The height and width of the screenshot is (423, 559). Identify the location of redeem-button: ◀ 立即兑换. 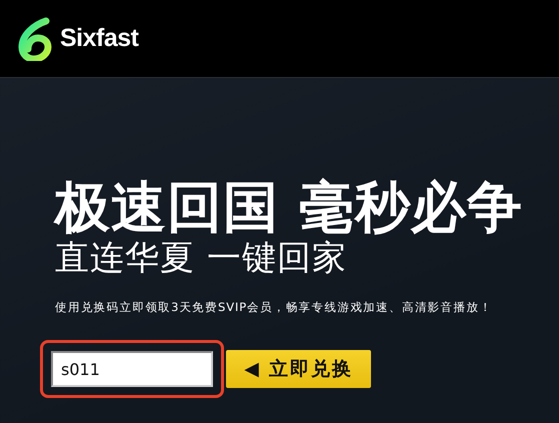
(298, 369).